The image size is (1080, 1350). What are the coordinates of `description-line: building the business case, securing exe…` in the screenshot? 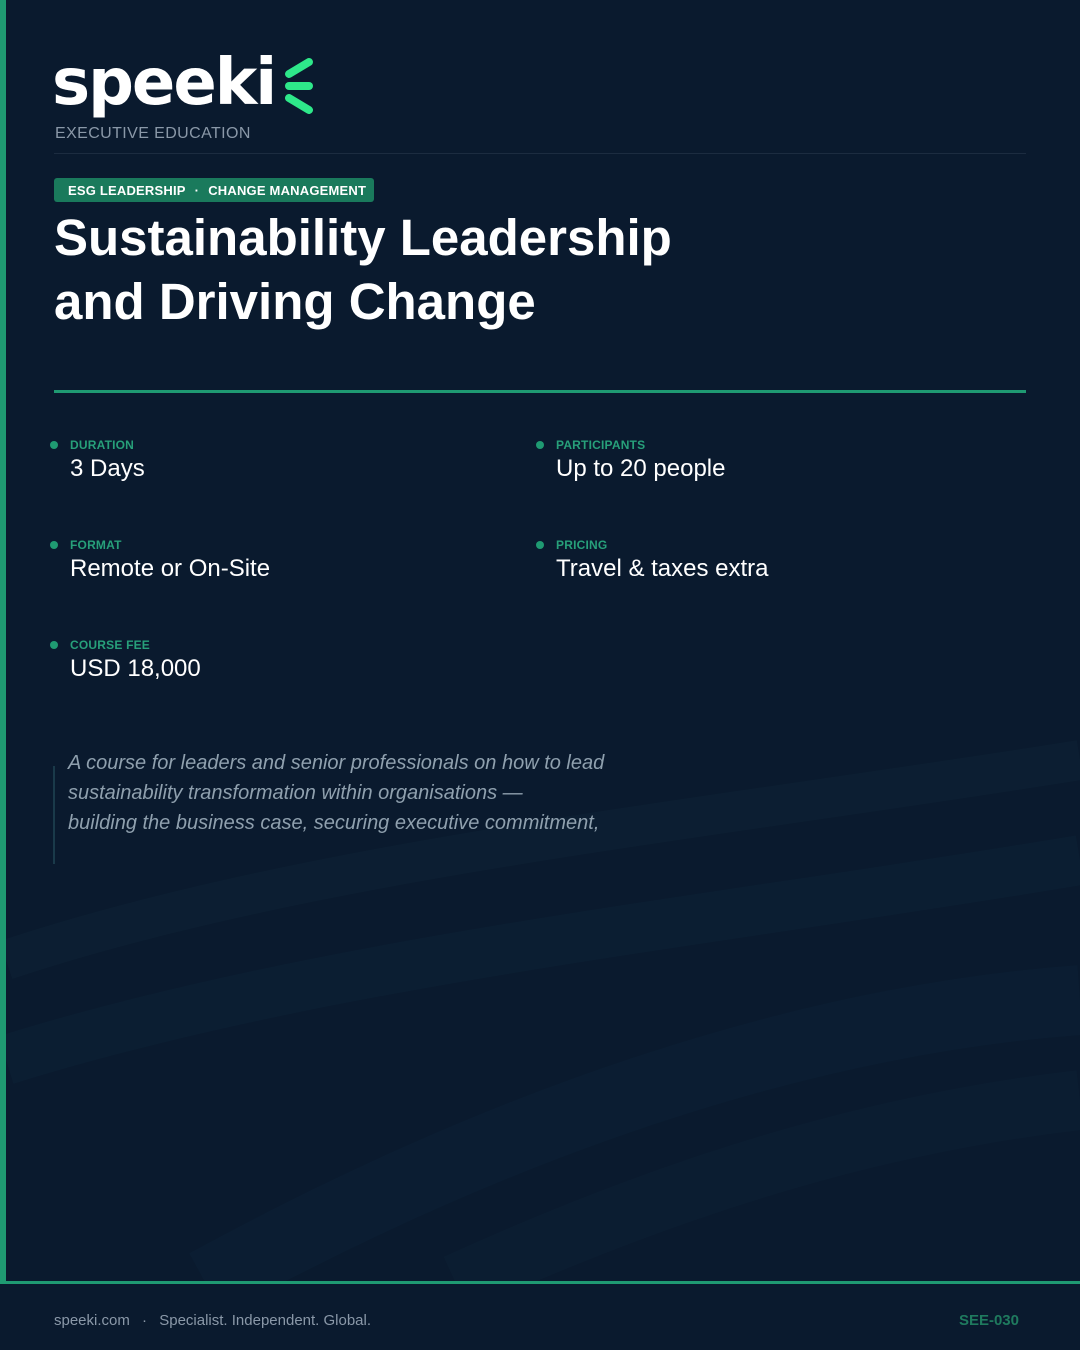 It's located at (334, 823).